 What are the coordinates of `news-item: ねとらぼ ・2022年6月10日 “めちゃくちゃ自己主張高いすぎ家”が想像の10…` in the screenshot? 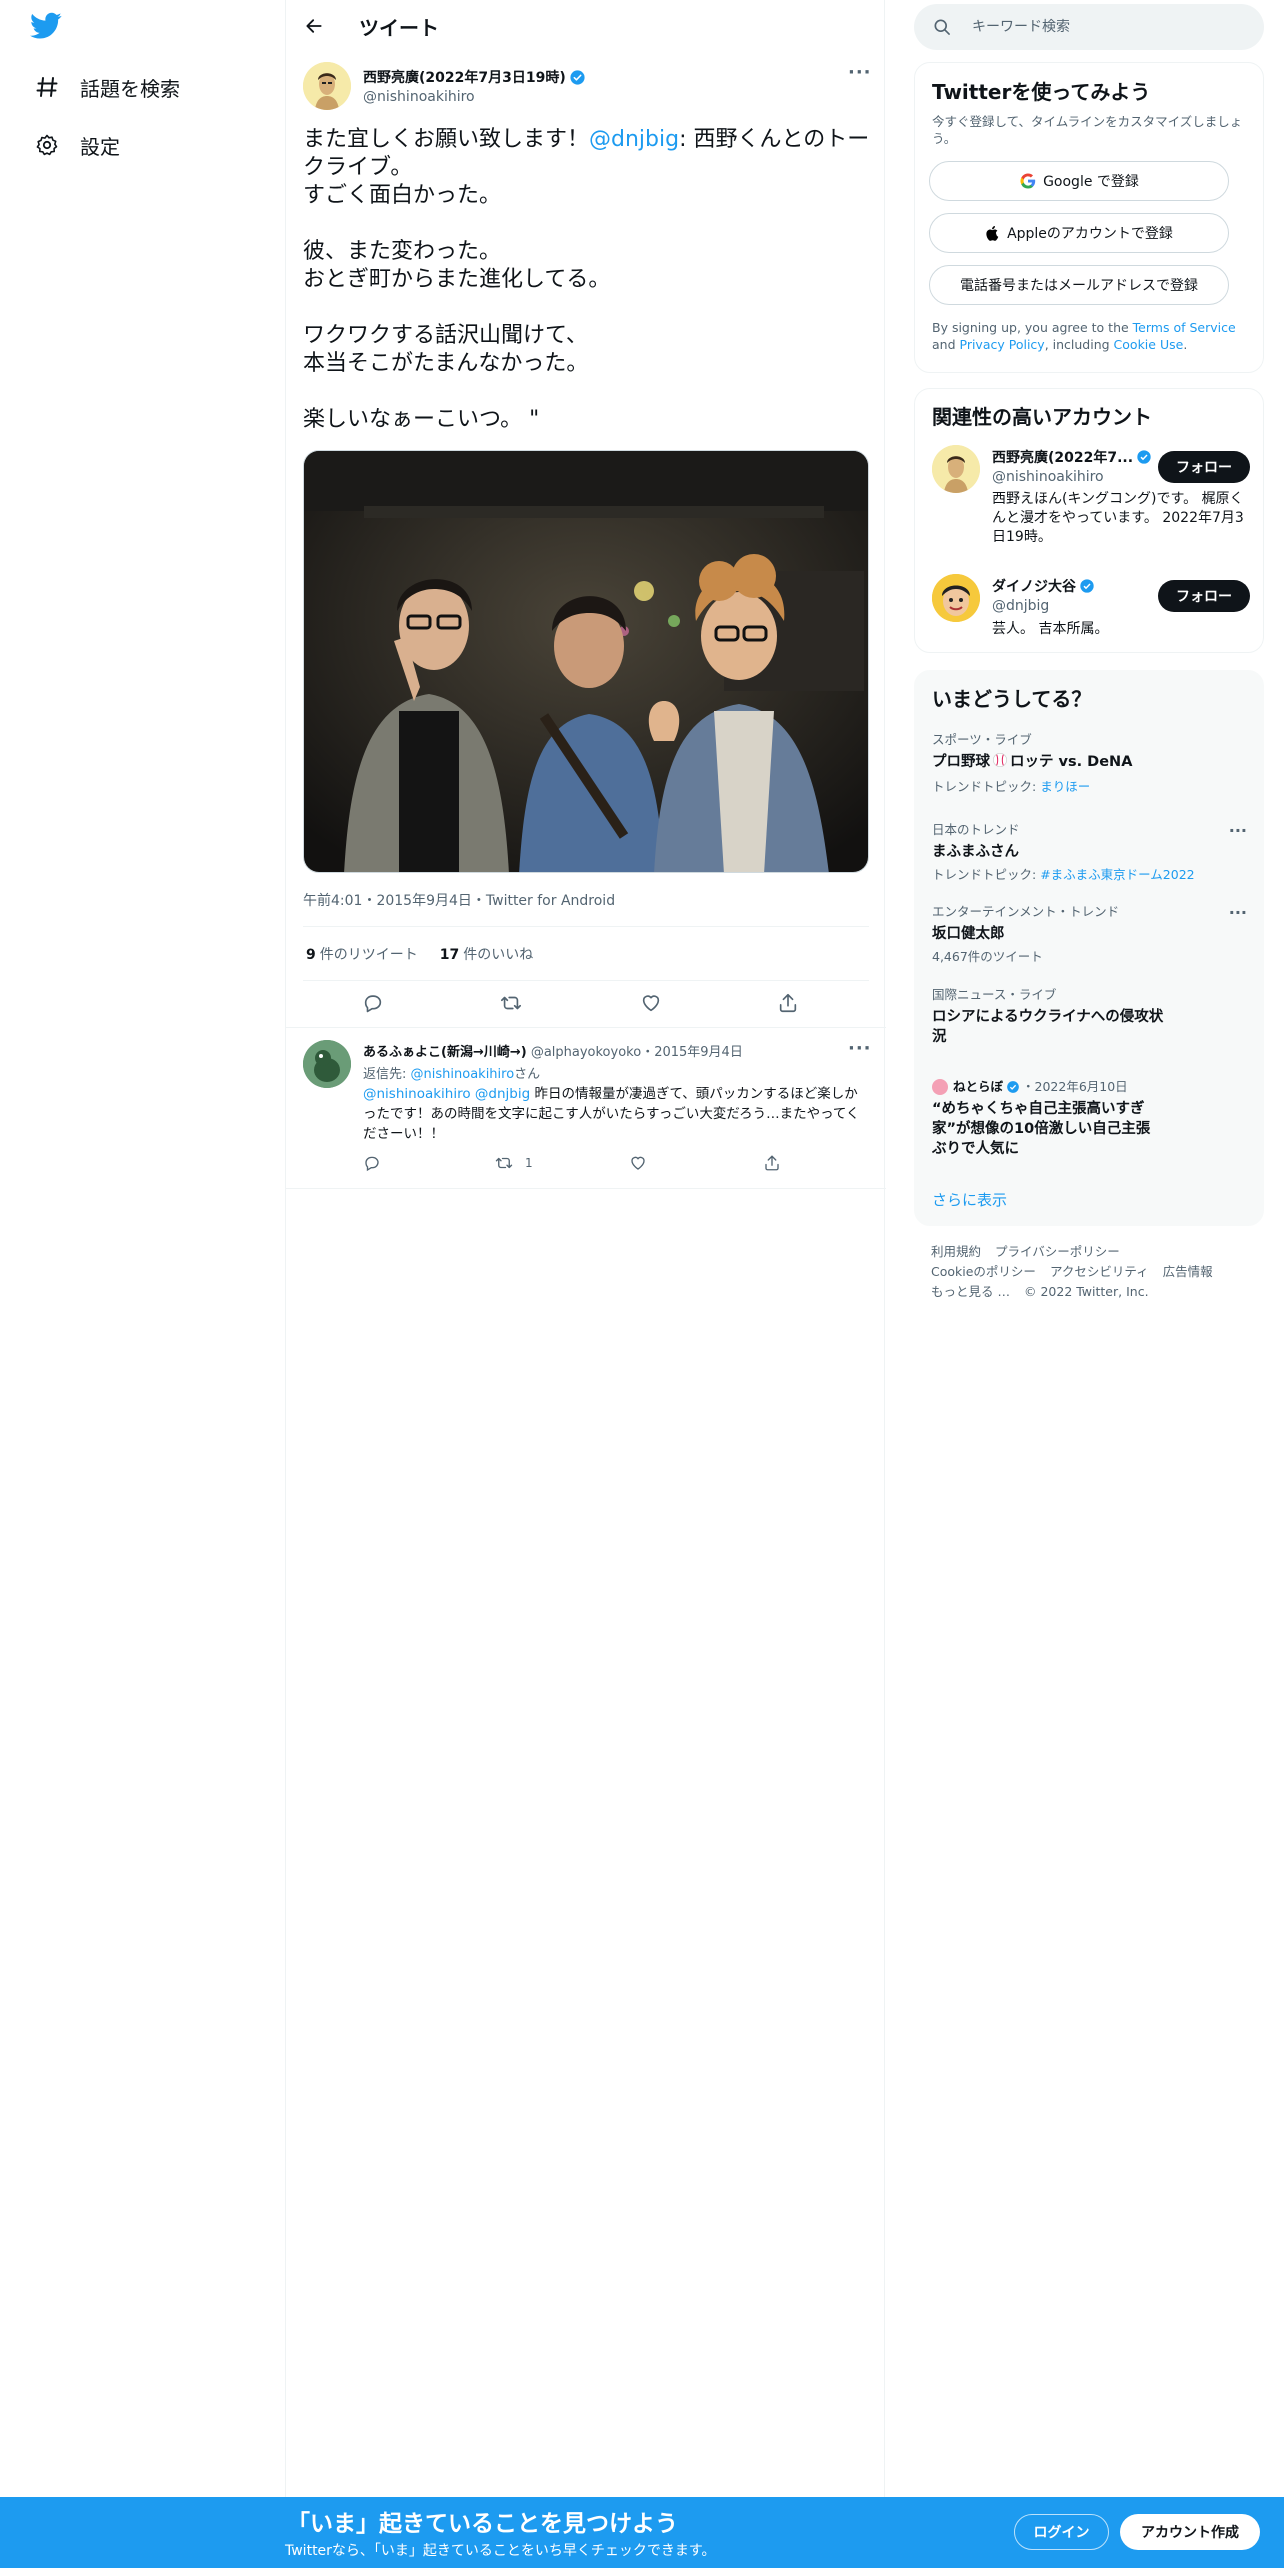 It's located at (1092, 1118).